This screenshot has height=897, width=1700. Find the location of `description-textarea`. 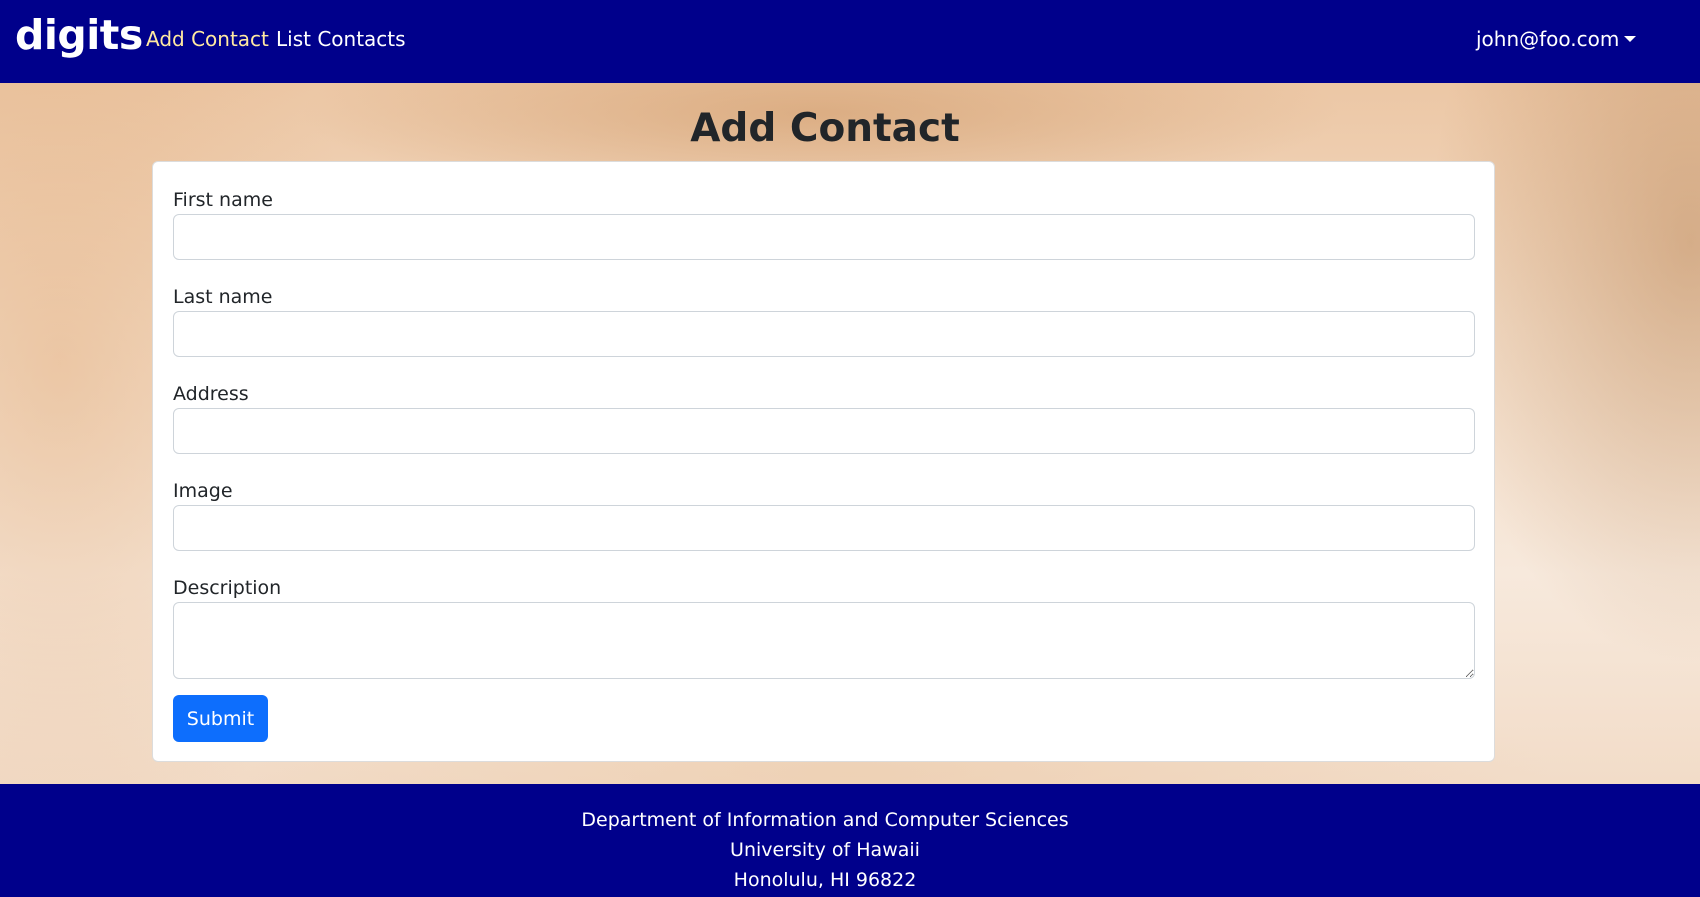

description-textarea is located at coordinates (824, 640).